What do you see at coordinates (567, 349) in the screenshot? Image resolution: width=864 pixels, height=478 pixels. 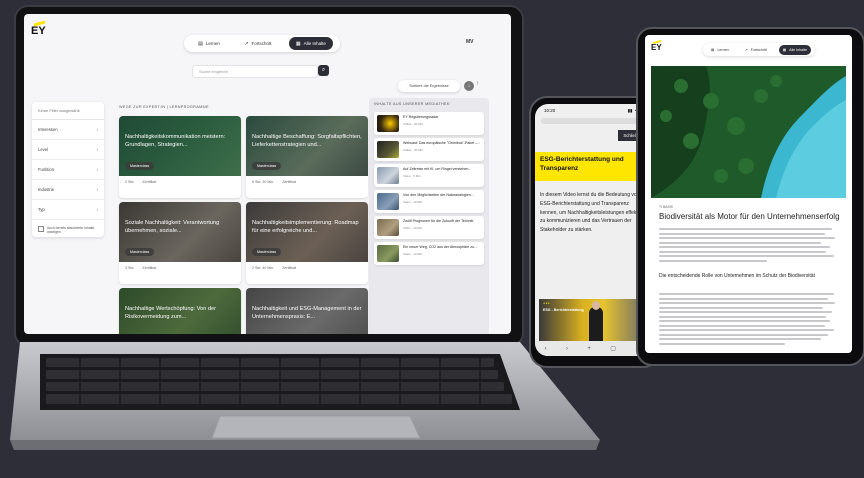 I see `forward-icon: ›` at bounding box center [567, 349].